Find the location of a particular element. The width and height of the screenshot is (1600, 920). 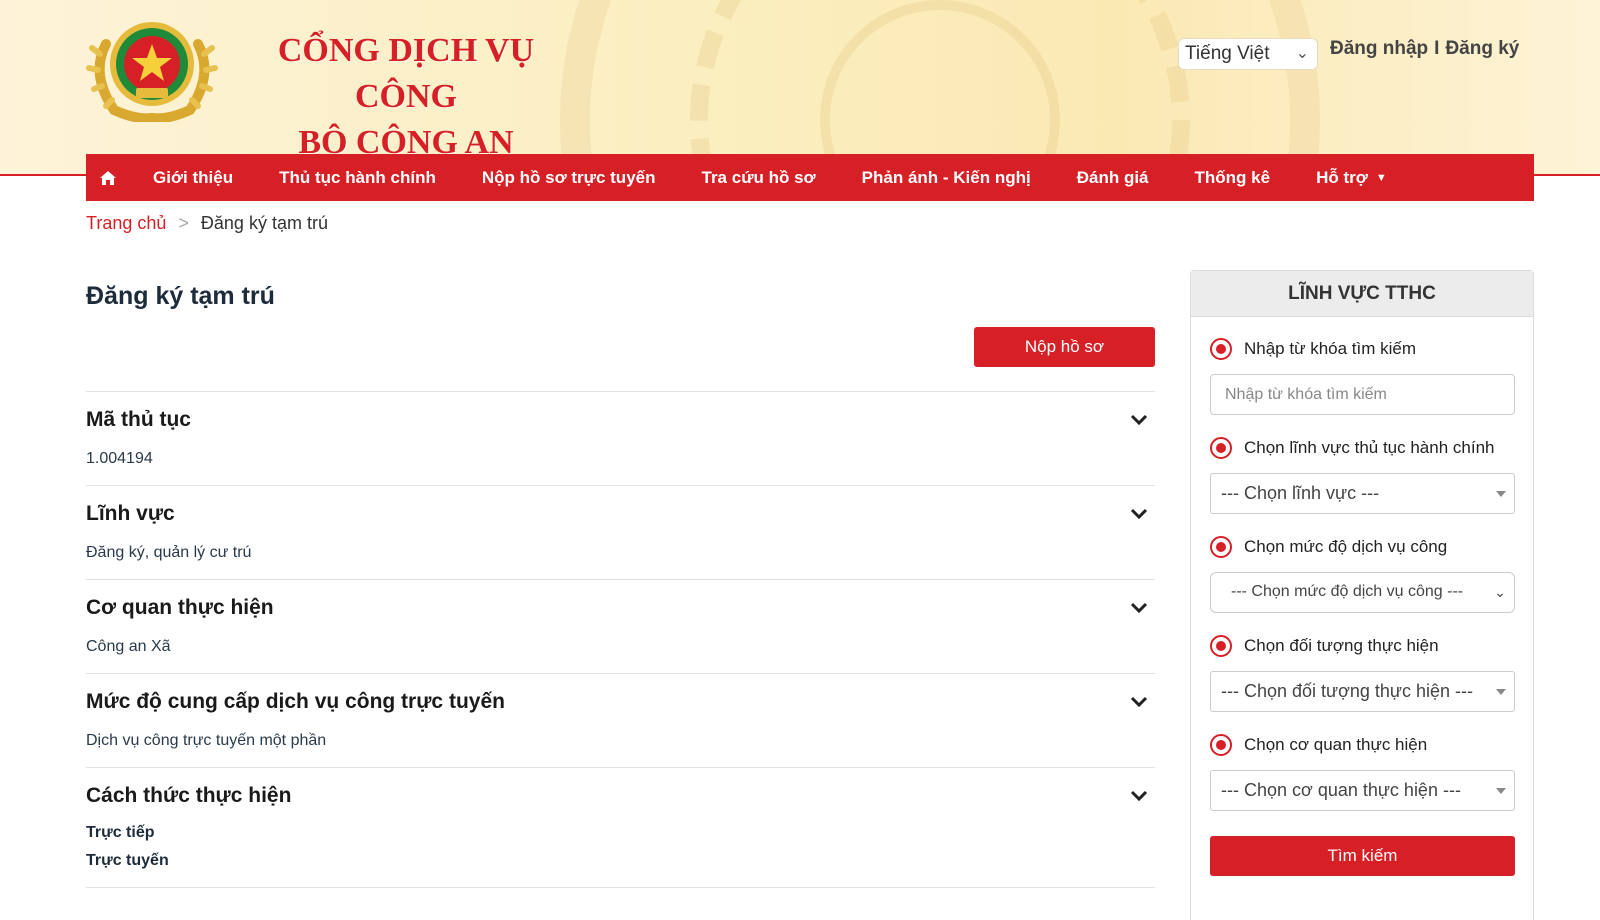

section-method: Cách thức thực hiện Trực tiếp Trực tuyến is located at coordinates (620, 827).